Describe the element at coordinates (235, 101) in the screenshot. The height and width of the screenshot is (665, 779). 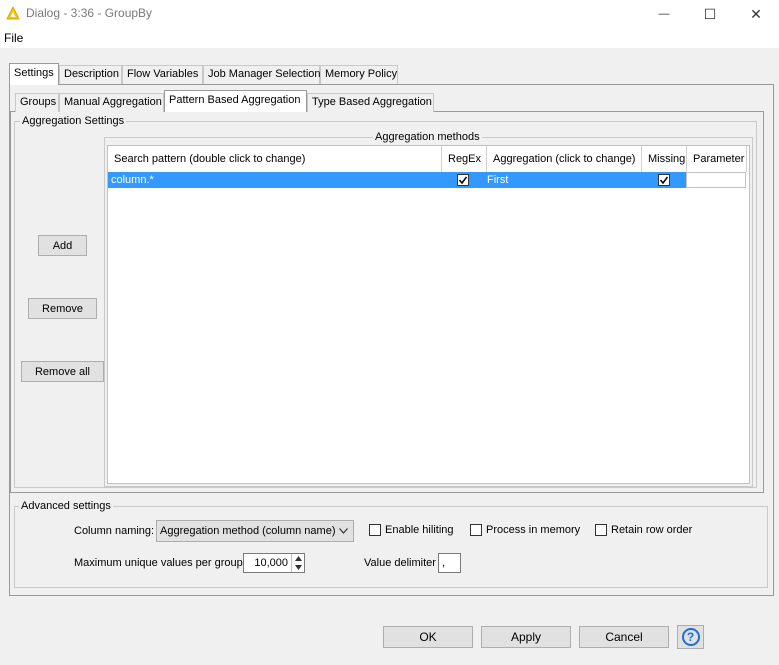
I see `tab-pattern-based-aggregation: Pattern Based Aggregation` at that location.